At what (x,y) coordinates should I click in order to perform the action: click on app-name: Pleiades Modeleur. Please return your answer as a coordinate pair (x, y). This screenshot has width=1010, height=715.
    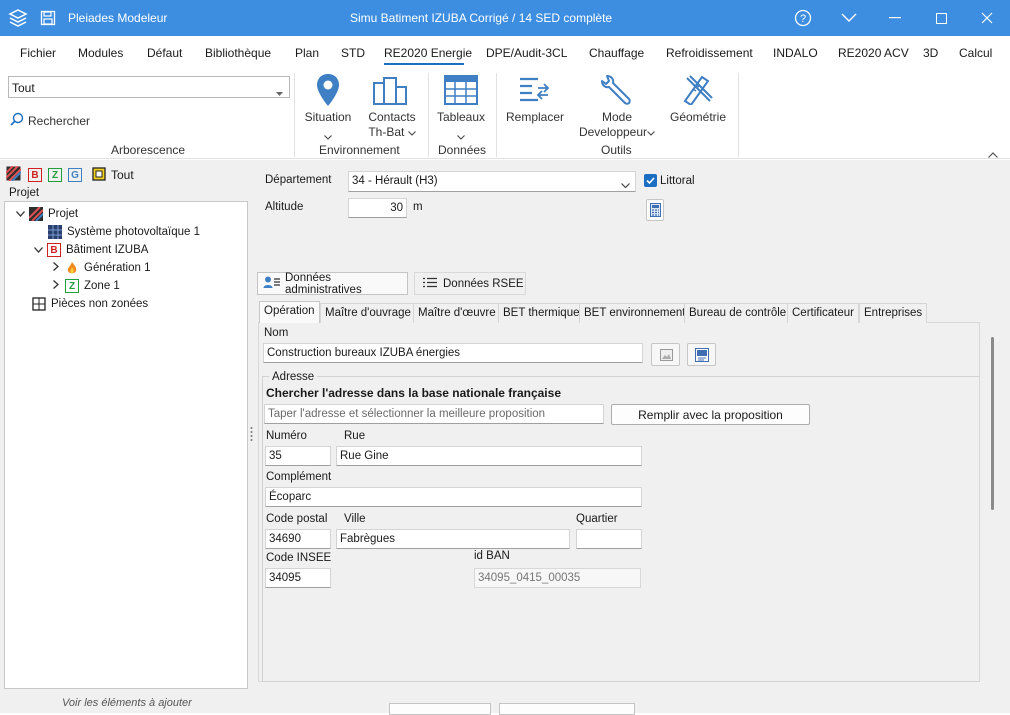
    Looking at the image, I should click on (118, 18).